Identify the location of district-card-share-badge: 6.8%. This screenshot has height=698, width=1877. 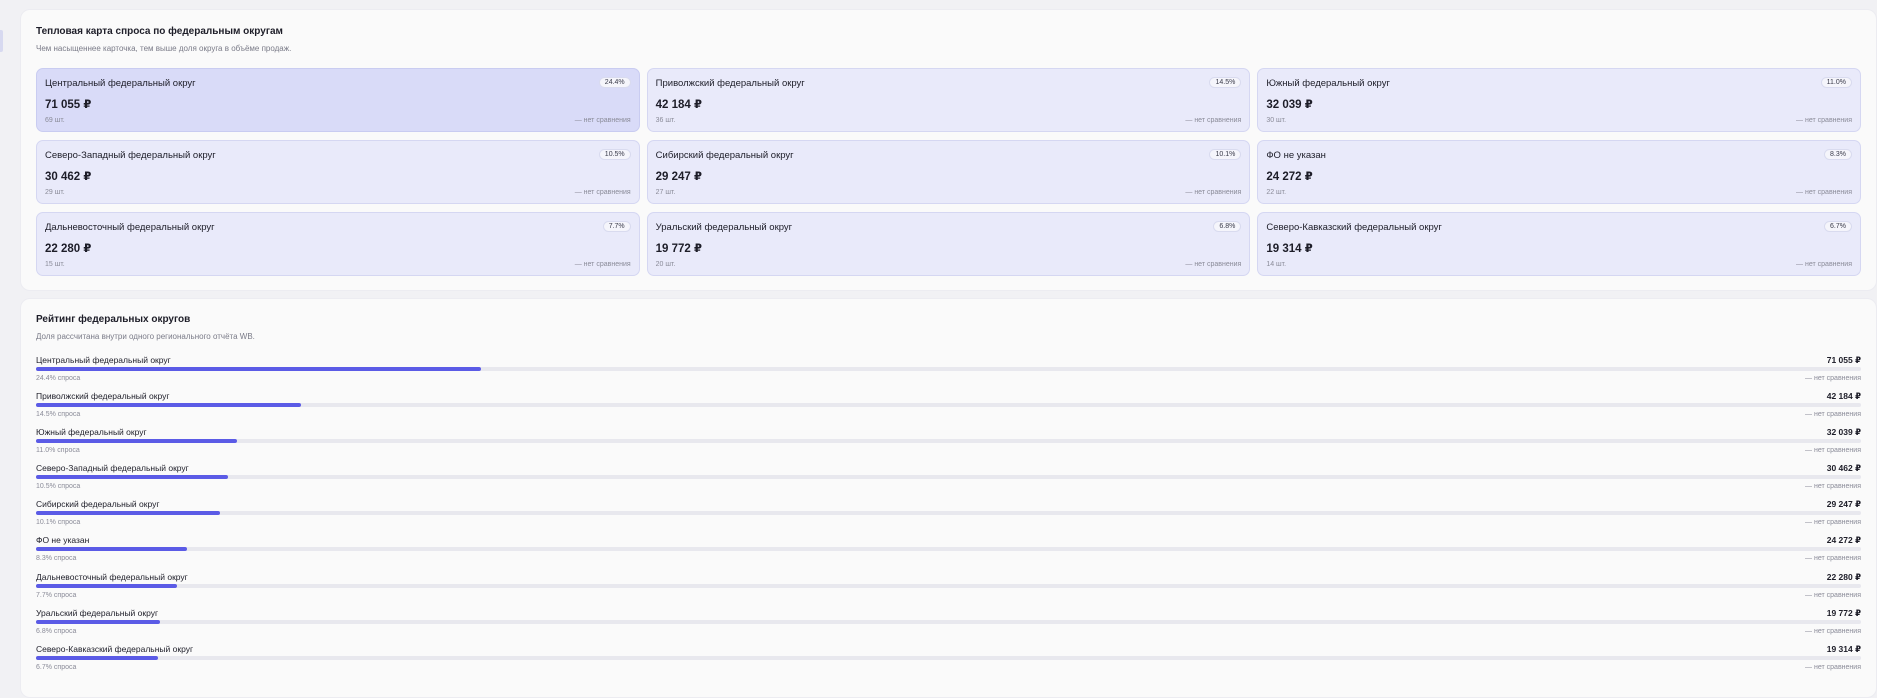
(1227, 226).